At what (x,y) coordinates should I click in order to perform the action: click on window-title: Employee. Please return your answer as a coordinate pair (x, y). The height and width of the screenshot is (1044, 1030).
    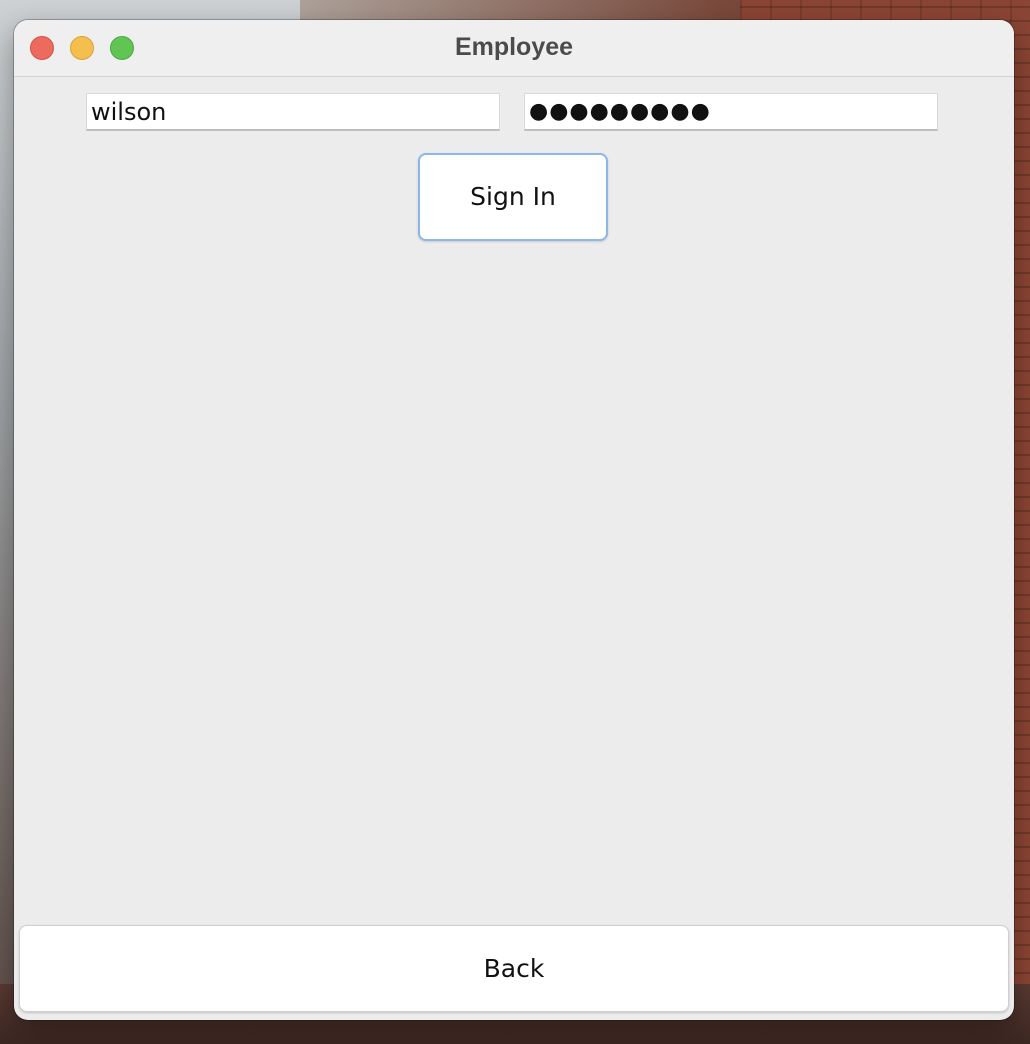
    Looking at the image, I should click on (514, 47).